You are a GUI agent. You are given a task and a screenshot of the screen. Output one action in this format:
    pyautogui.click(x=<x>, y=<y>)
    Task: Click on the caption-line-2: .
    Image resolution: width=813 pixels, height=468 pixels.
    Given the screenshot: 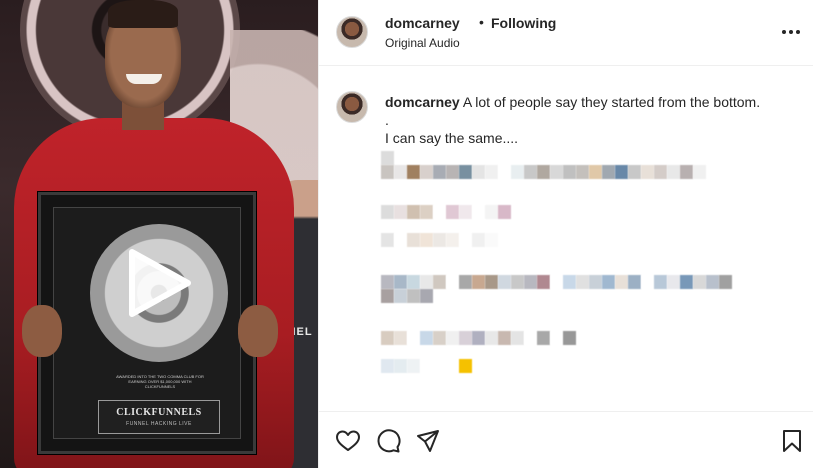 What is the action you would take?
    pyautogui.click(x=387, y=120)
    